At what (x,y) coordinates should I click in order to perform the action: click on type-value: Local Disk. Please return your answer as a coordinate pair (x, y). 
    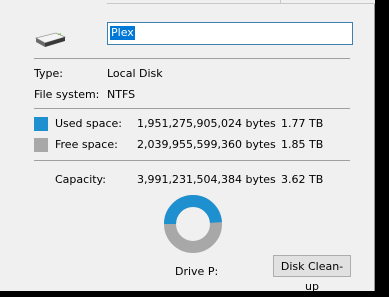
    Looking at the image, I should click on (135, 73).